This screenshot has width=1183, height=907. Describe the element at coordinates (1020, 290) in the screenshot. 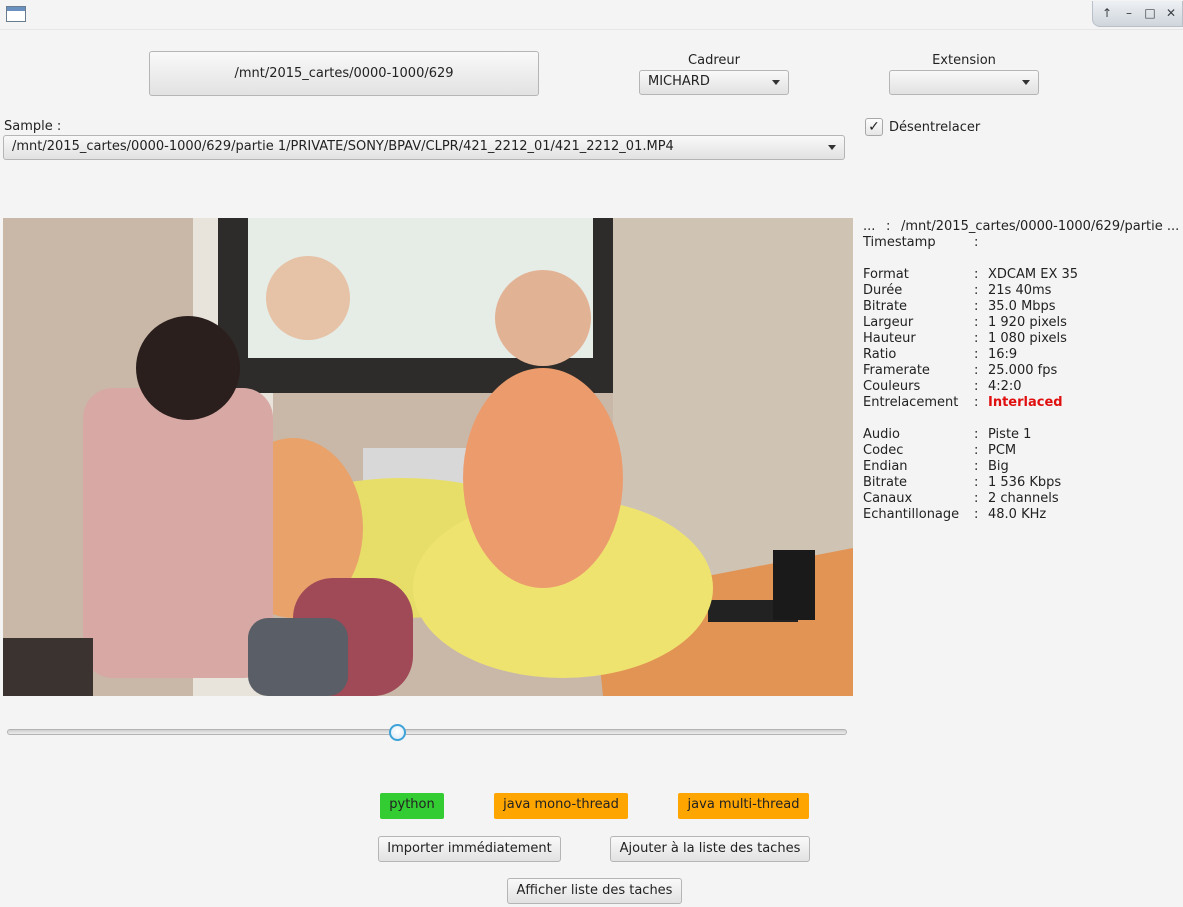

I see `info-value: 21s 40ms` at that location.